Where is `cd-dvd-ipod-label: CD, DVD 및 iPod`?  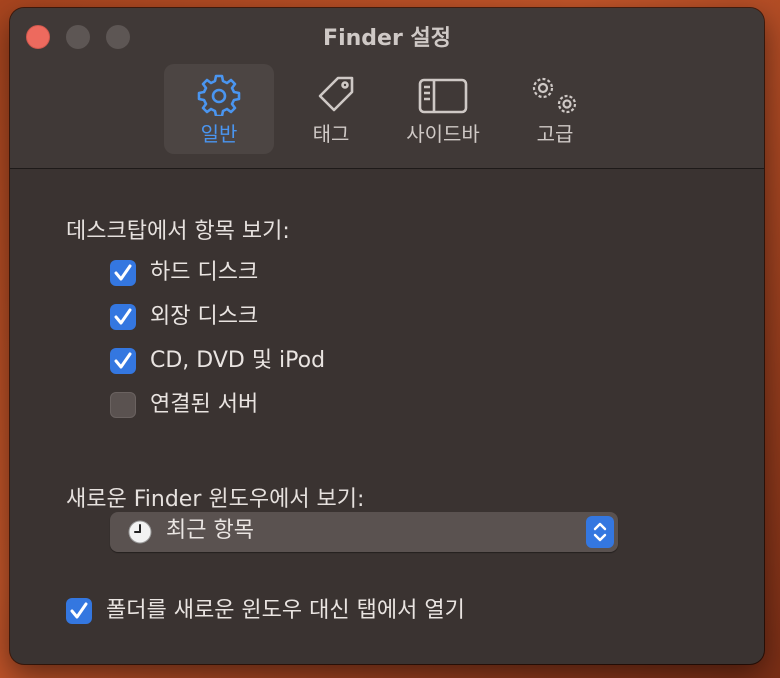 cd-dvd-ipod-label: CD, DVD 및 iPod is located at coordinates (238, 360).